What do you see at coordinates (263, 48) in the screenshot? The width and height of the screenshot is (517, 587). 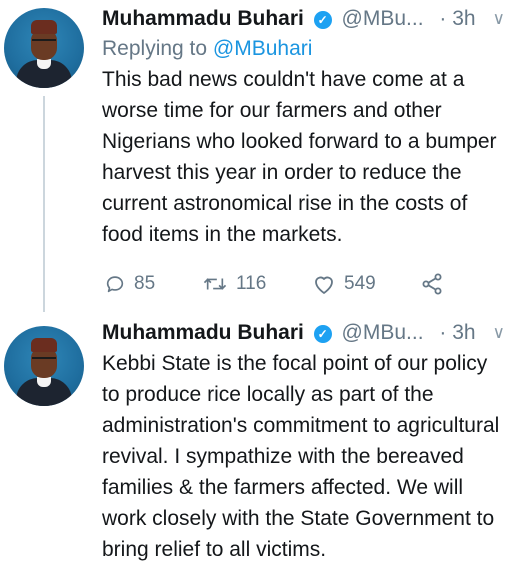 I see `replying-to-mention: @MBuhari` at bounding box center [263, 48].